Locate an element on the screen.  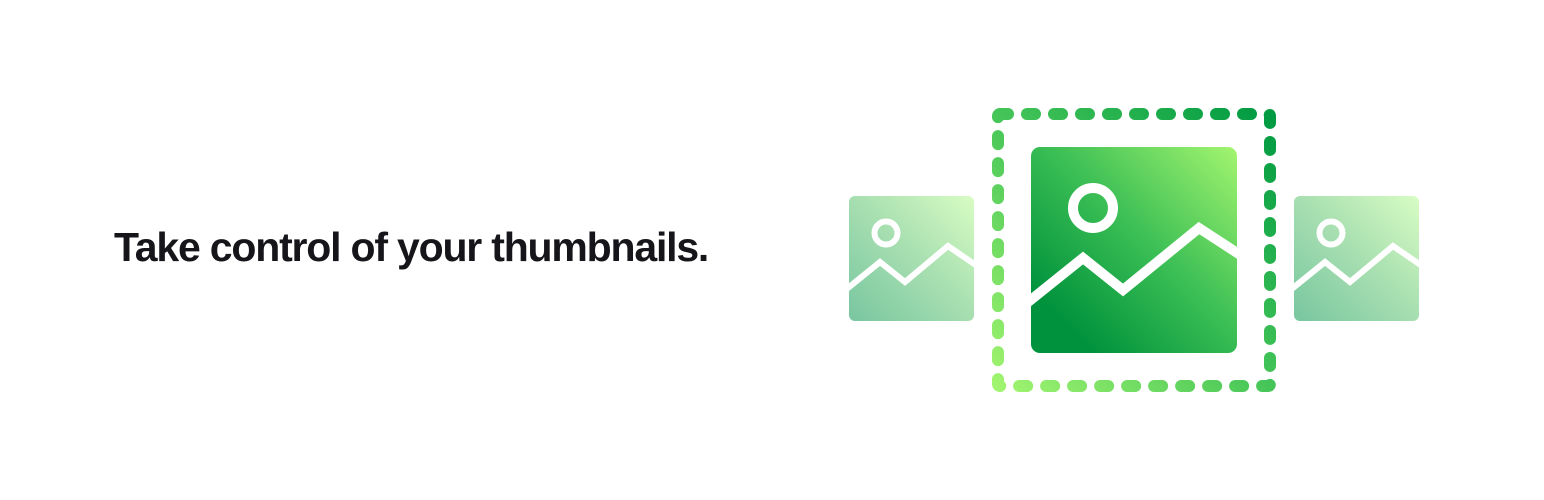
center-thumbnail-image-icon is located at coordinates (1134, 250).